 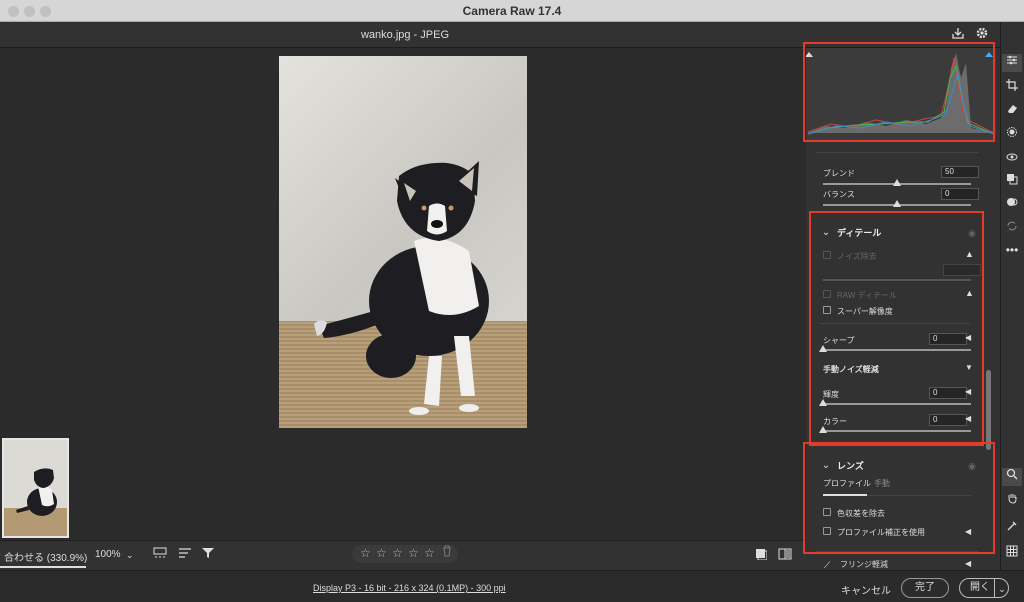 What do you see at coordinates (1012, 181) in the screenshot?
I see `presets-icon` at bounding box center [1012, 181].